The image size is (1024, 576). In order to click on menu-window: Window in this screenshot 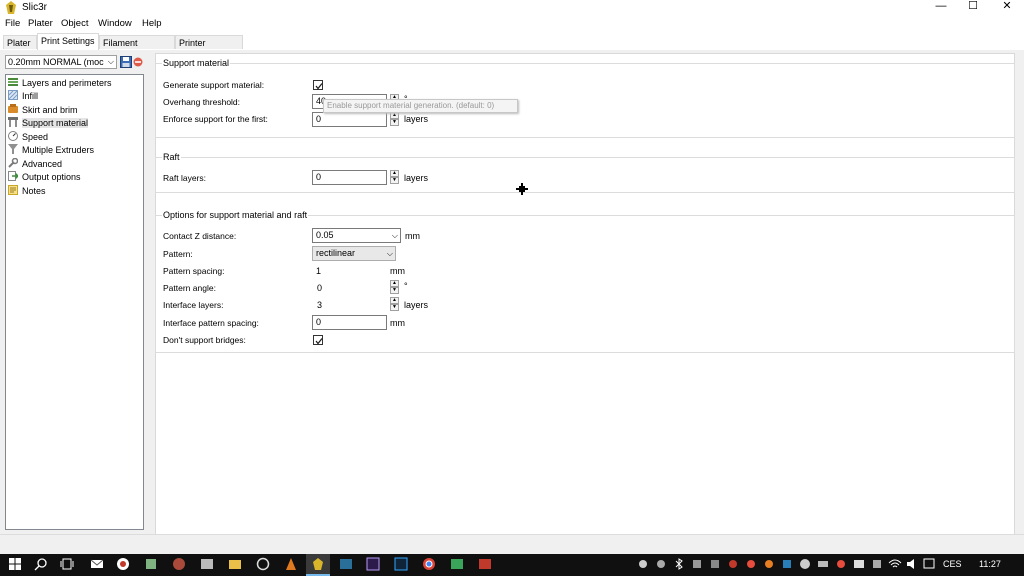, I will do `click(115, 23)`.